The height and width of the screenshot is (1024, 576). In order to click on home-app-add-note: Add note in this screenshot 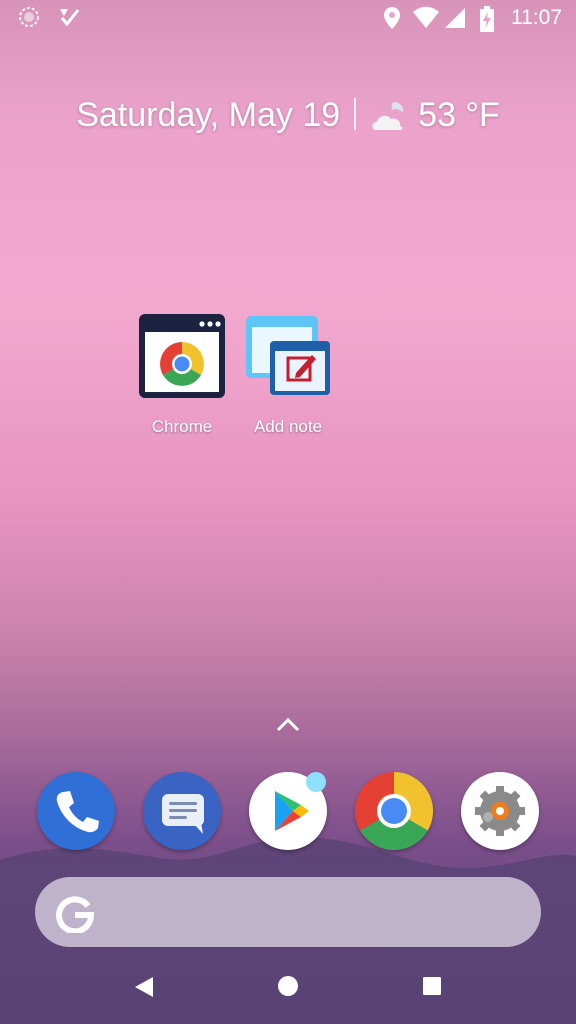, I will do `click(288, 375)`.